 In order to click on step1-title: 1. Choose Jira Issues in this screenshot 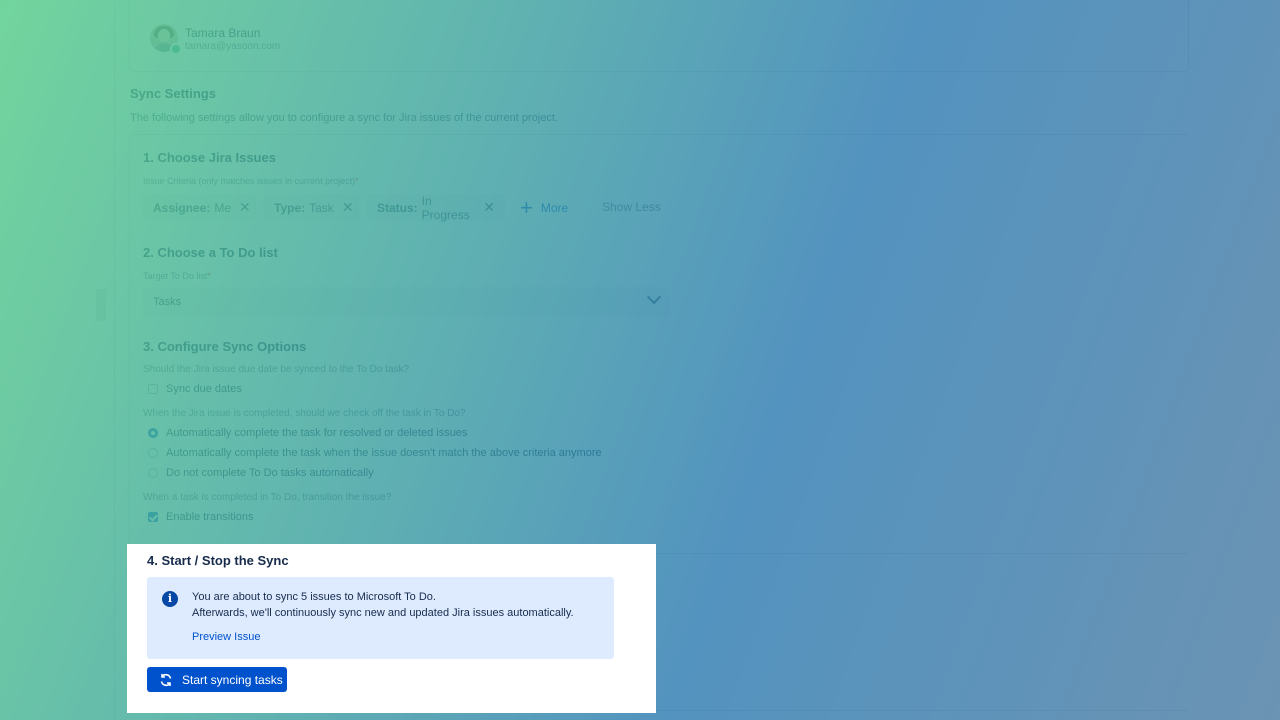, I will do `click(209, 157)`.